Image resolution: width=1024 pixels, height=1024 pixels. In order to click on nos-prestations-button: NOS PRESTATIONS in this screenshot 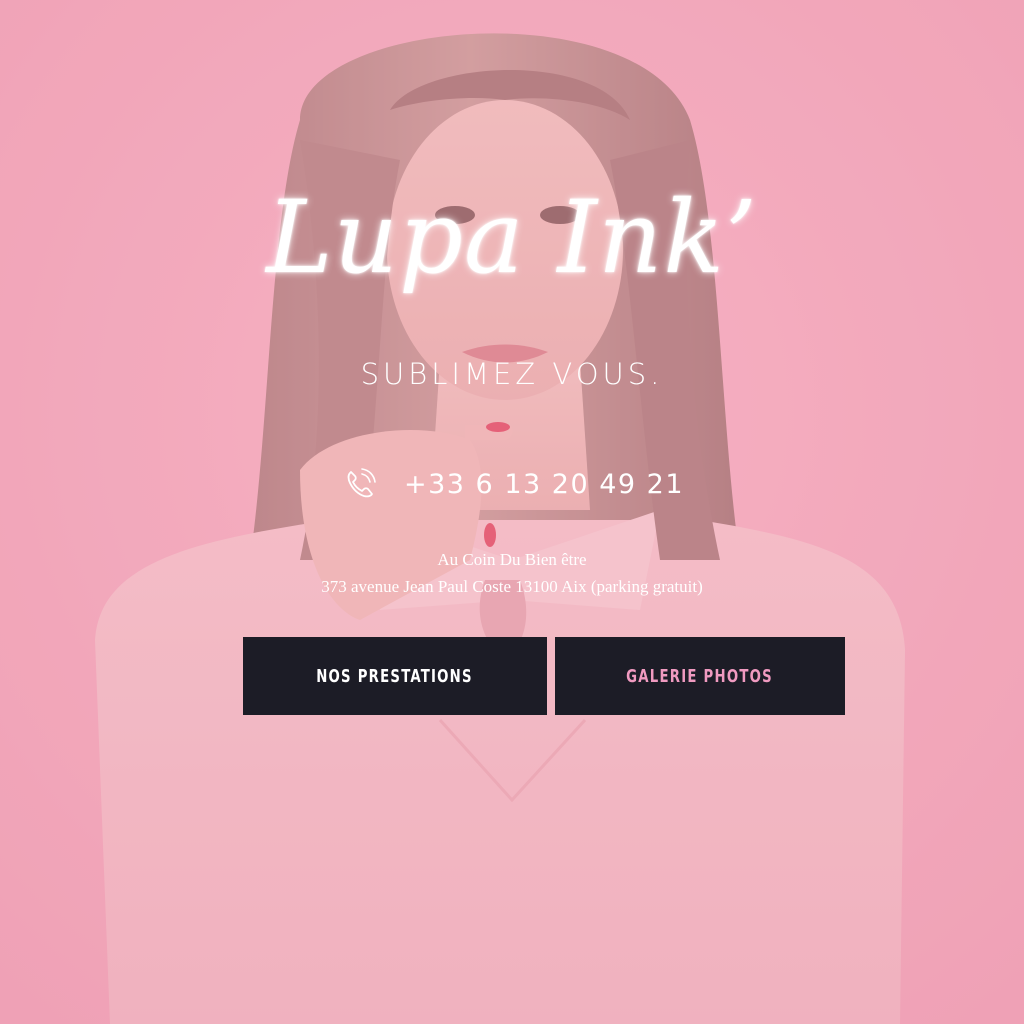, I will do `click(395, 676)`.